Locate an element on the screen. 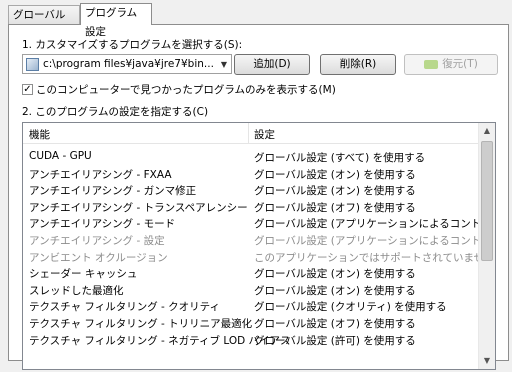  tab-program-settings: プログラム設定 is located at coordinates (116, 20).